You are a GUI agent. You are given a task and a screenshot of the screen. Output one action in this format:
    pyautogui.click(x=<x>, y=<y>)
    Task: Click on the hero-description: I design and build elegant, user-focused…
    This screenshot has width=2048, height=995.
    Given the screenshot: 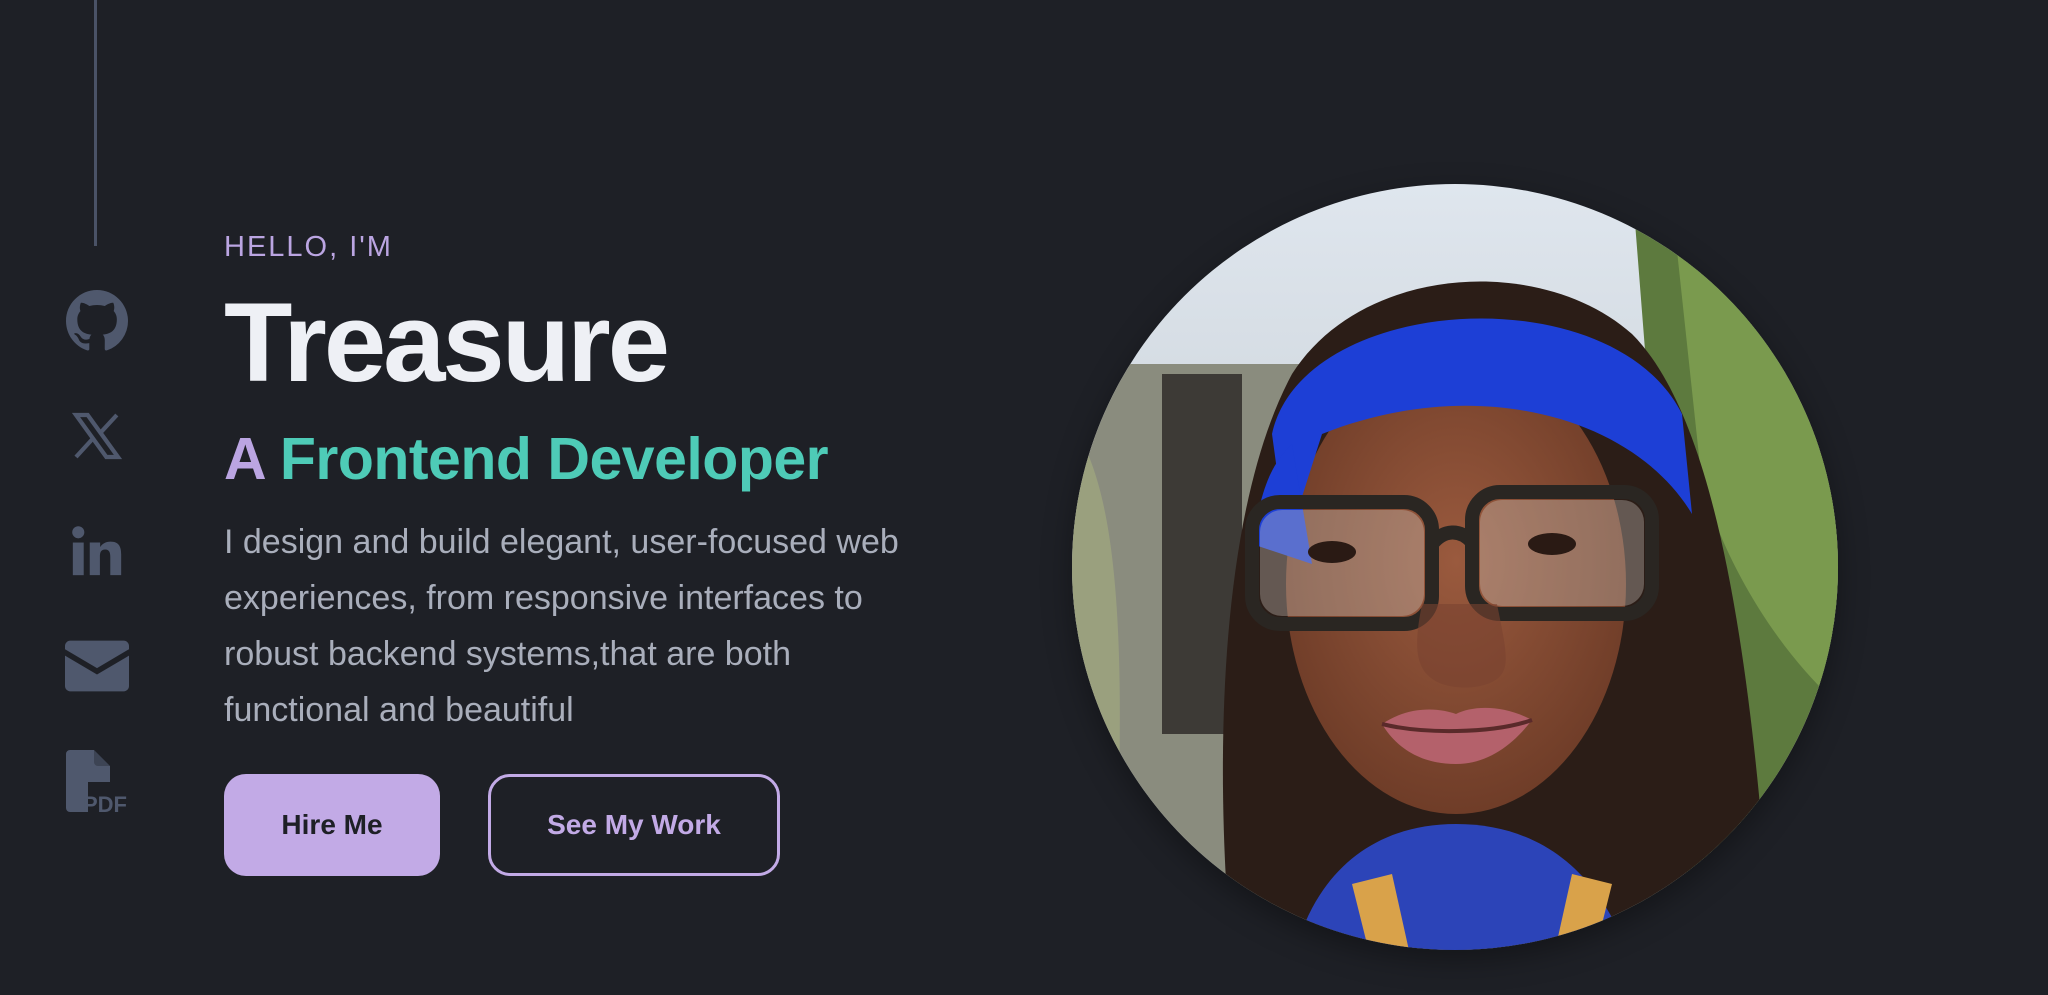 What is the action you would take?
    pyautogui.click(x=561, y=626)
    